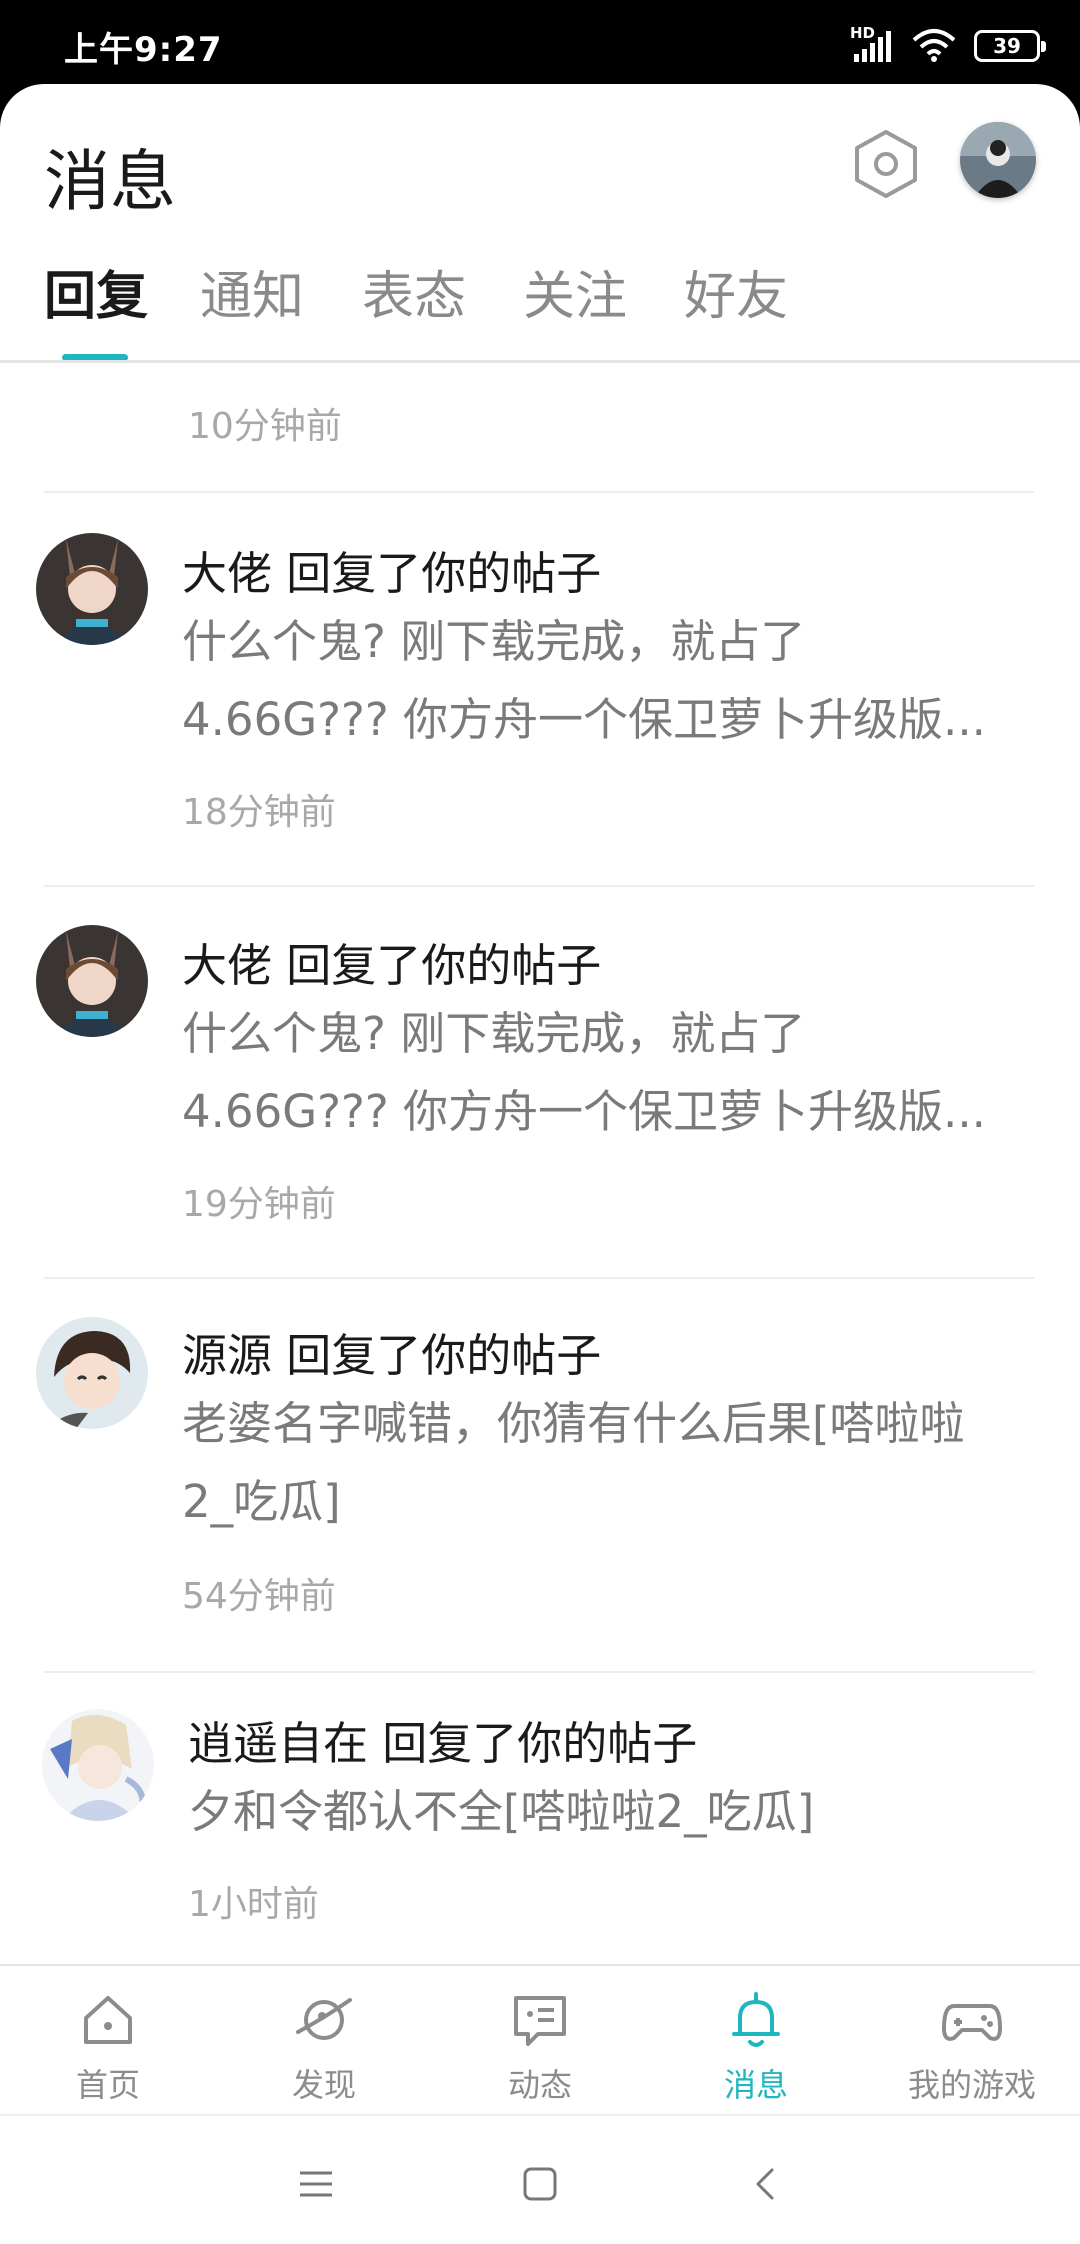 The height and width of the screenshot is (2244, 1080). What do you see at coordinates (573, 1423) in the screenshot?
I see `item-body-line: 老婆名字喊错，你猜有什么后果[嗒啦啦` at bounding box center [573, 1423].